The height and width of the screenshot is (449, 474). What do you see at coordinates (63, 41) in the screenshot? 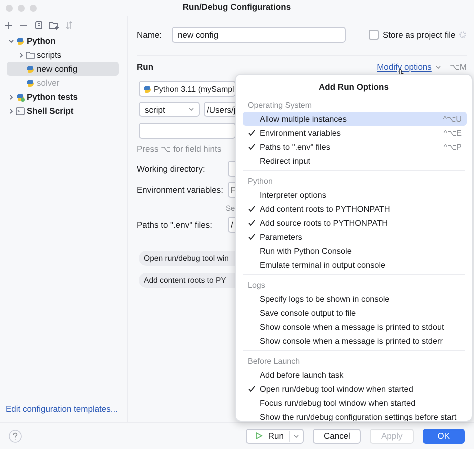
I see `tree-item: Python` at bounding box center [63, 41].